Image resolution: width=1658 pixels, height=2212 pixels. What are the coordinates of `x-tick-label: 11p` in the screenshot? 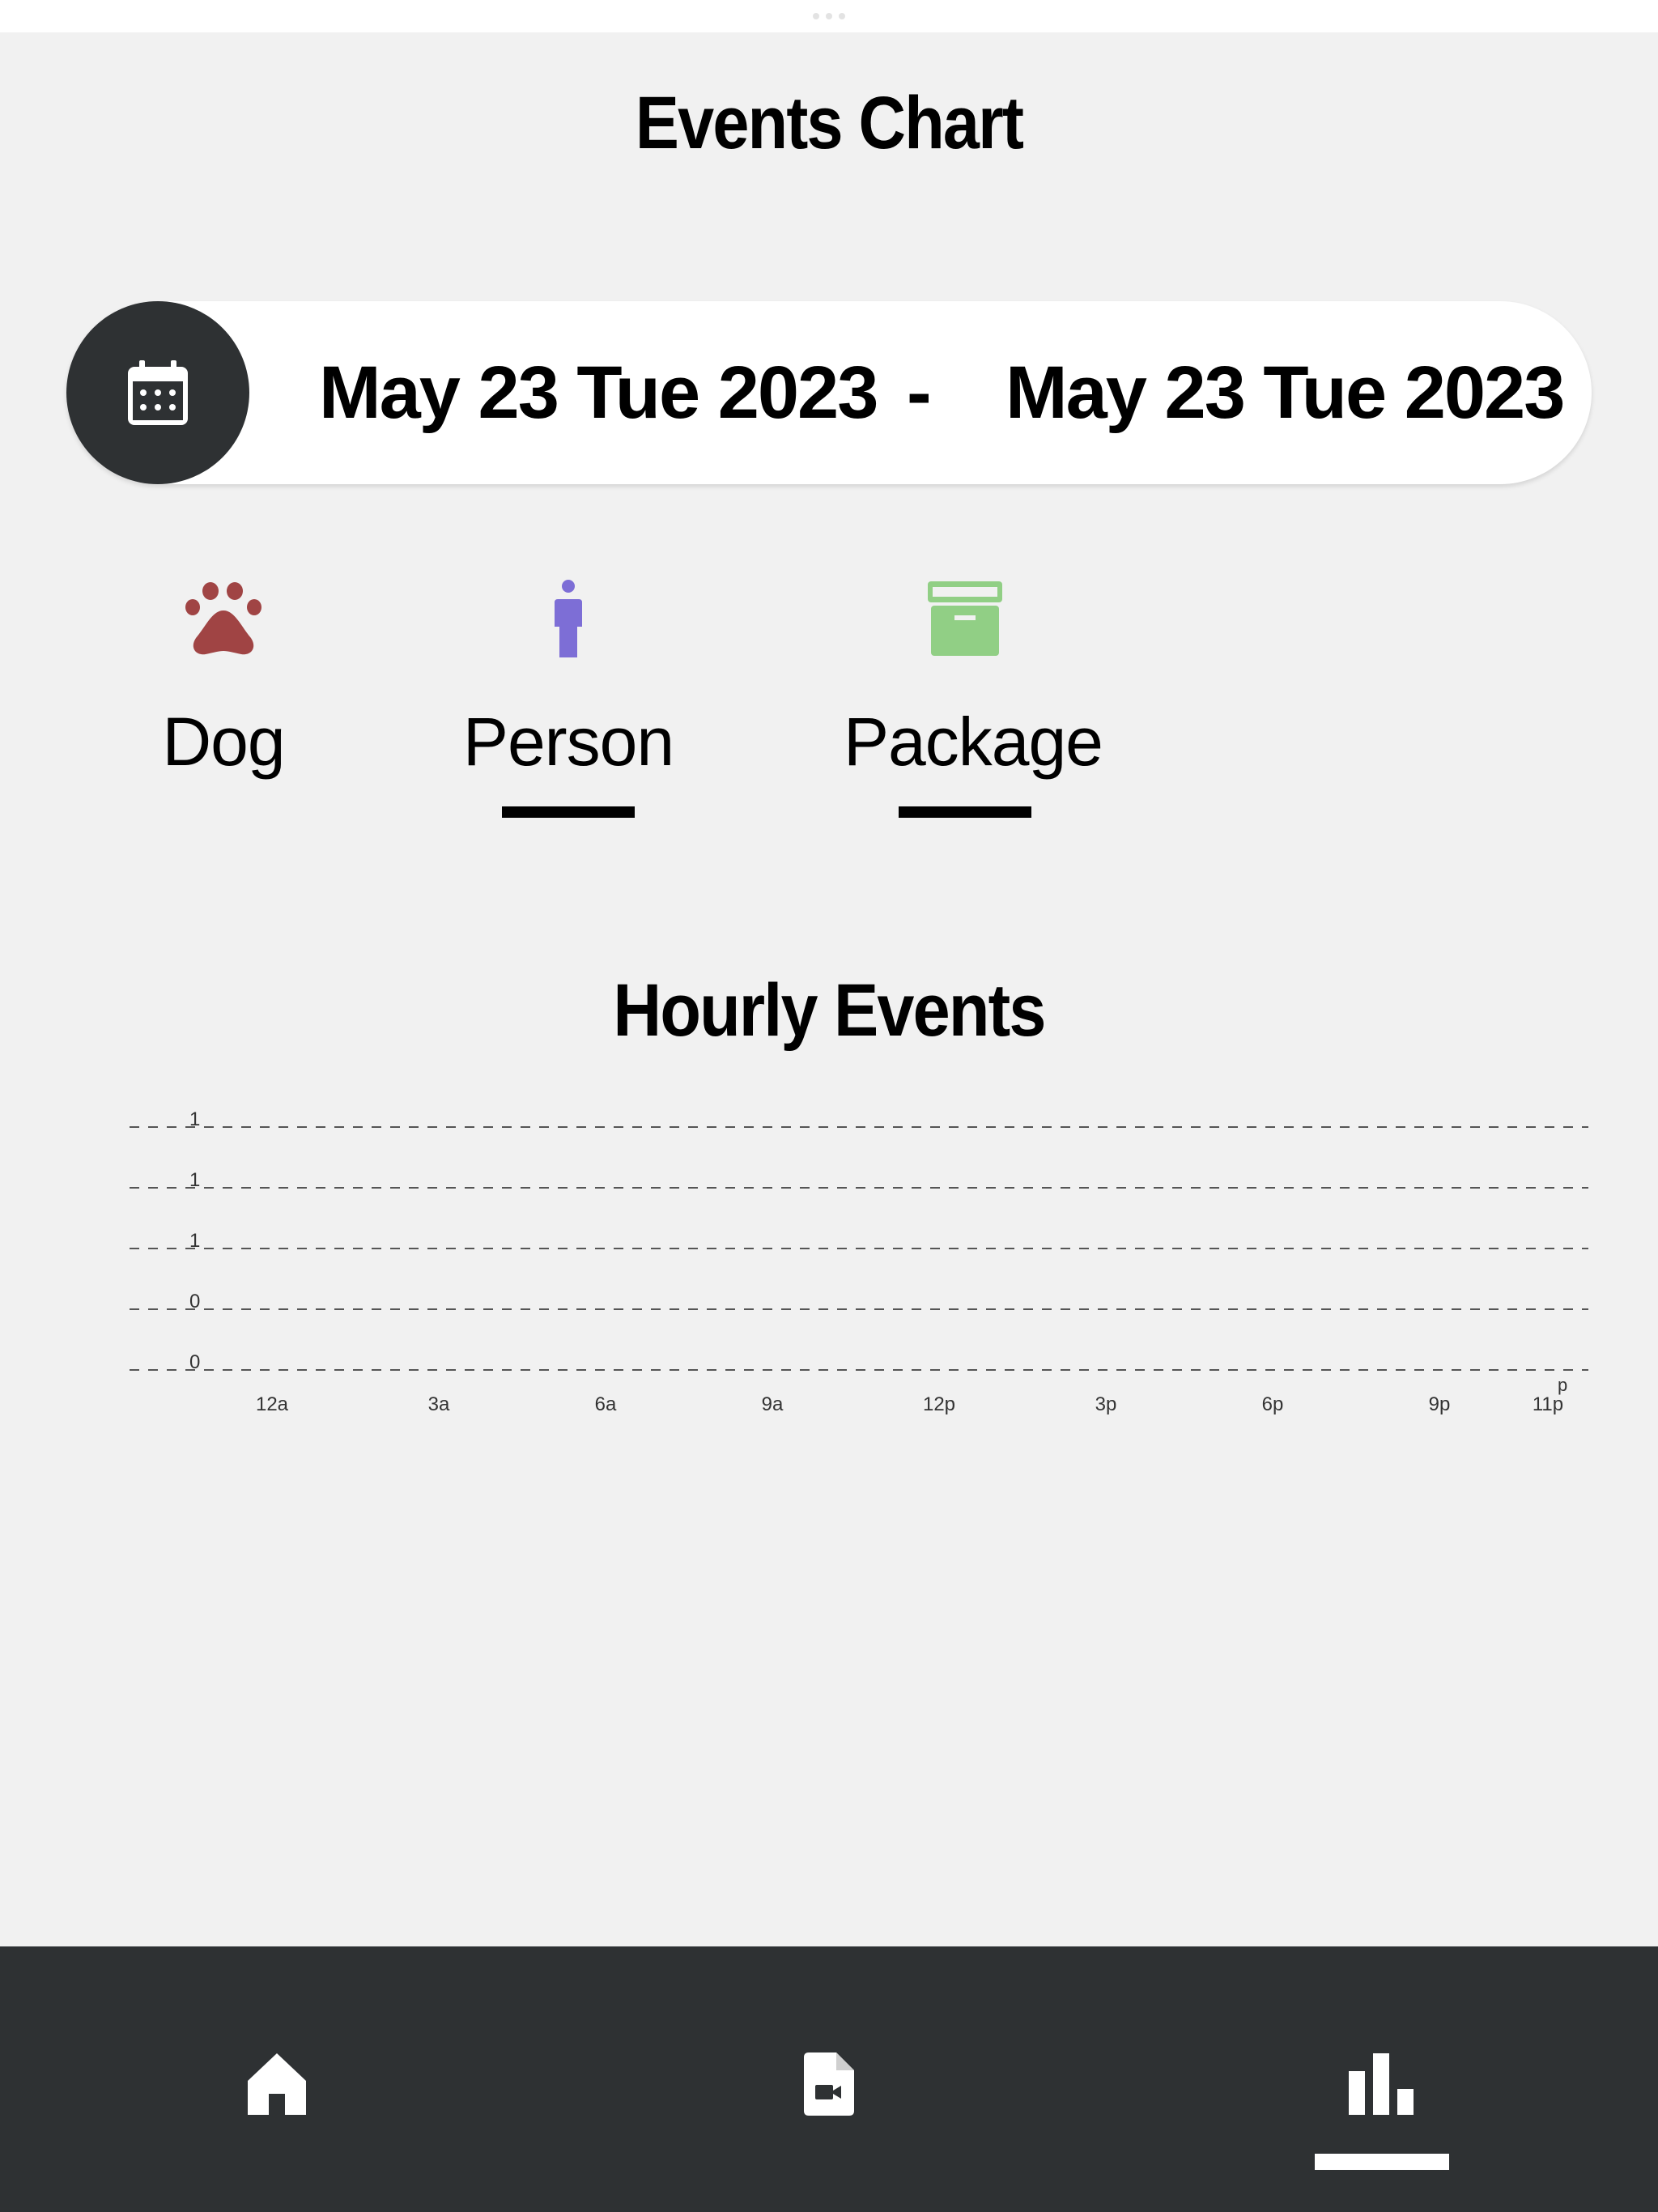 It's located at (1548, 1404).